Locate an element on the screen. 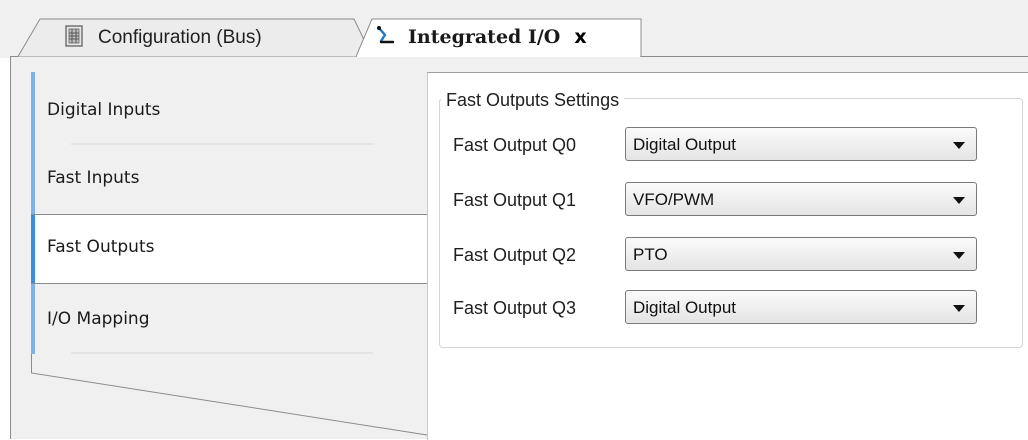 Image resolution: width=1028 pixels, height=440 pixels. sidebar-item-label: I/O Mapping is located at coordinates (98, 319).